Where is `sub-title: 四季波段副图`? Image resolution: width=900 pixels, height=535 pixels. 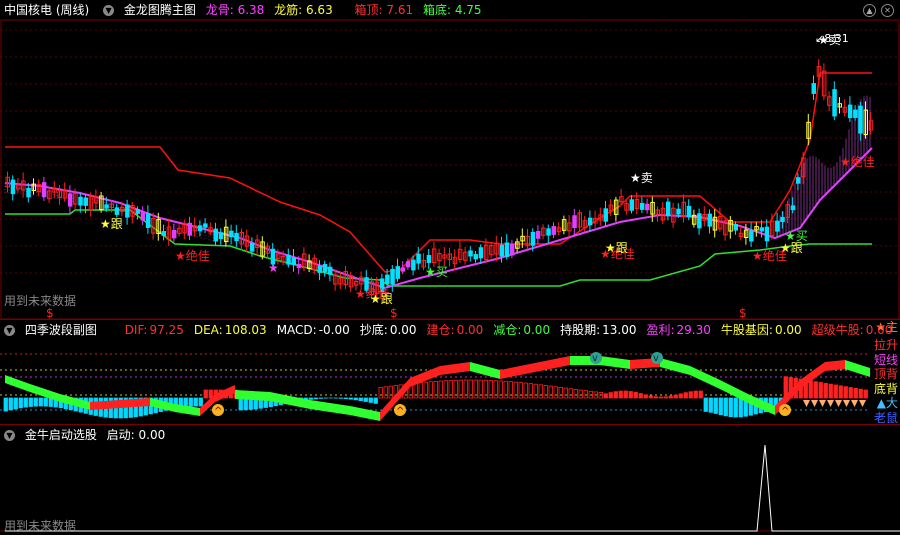
sub-title: 四季波段副图 is located at coordinates (61, 330).